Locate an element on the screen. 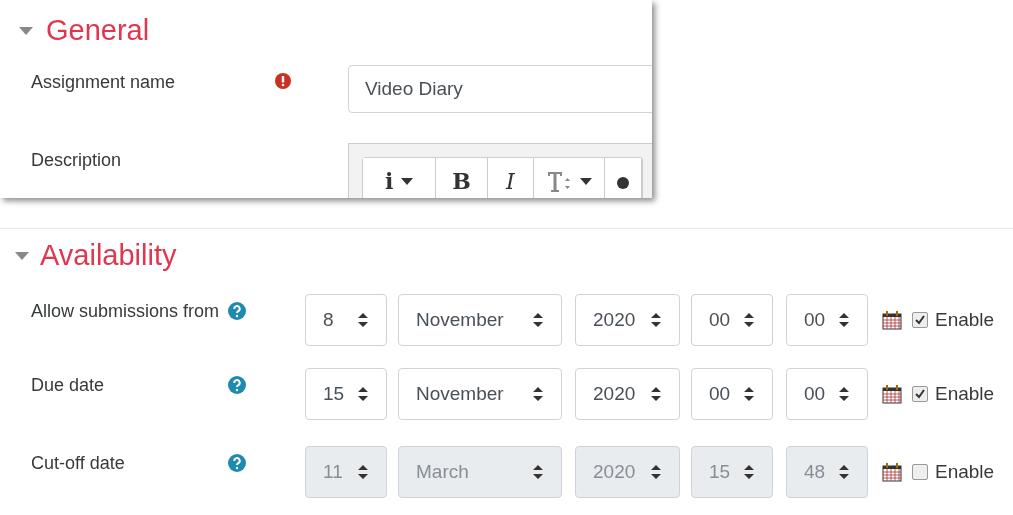 This screenshot has height=515, width=1013. section-heading: General is located at coordinates (98, 30).